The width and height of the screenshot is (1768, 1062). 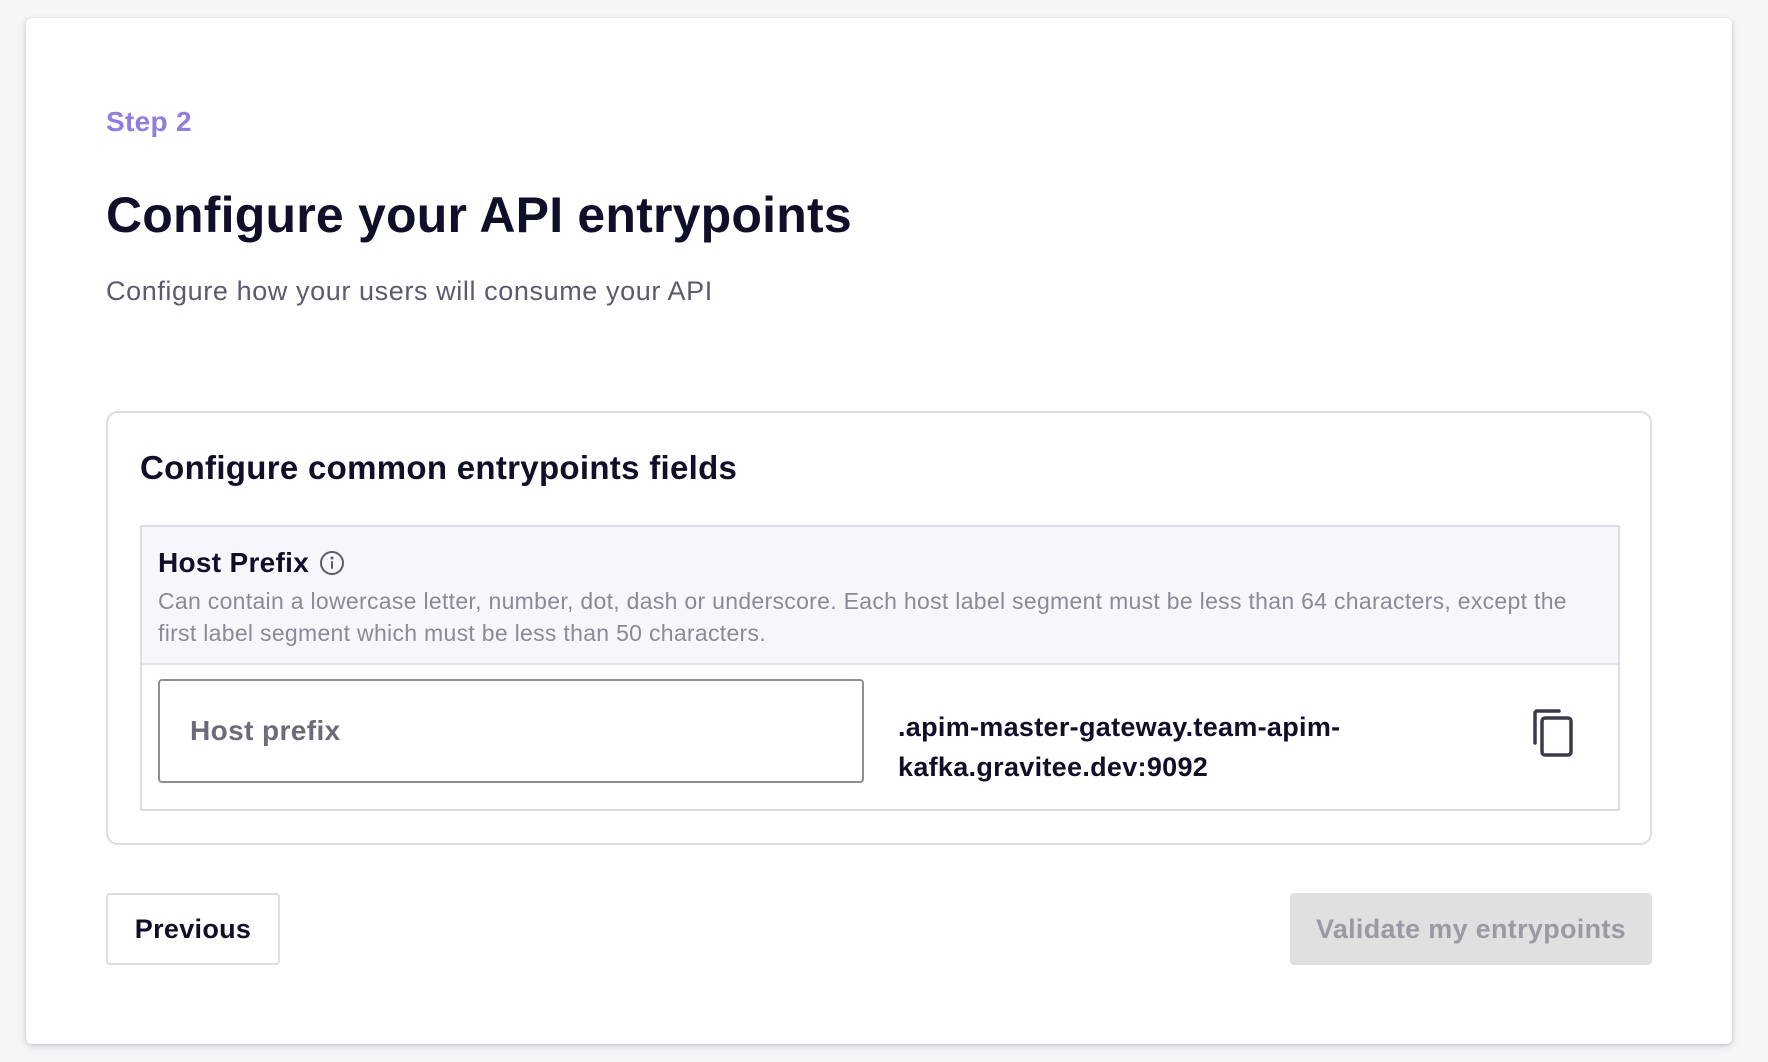 I want to click on section-title: Configure common entrypoints fields, so click(x=439, y=467).